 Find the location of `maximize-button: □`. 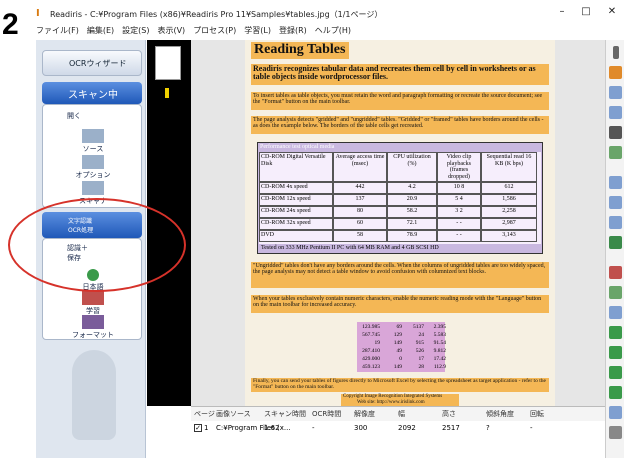

maximize-button: □ is located at coordinates (586, 11).